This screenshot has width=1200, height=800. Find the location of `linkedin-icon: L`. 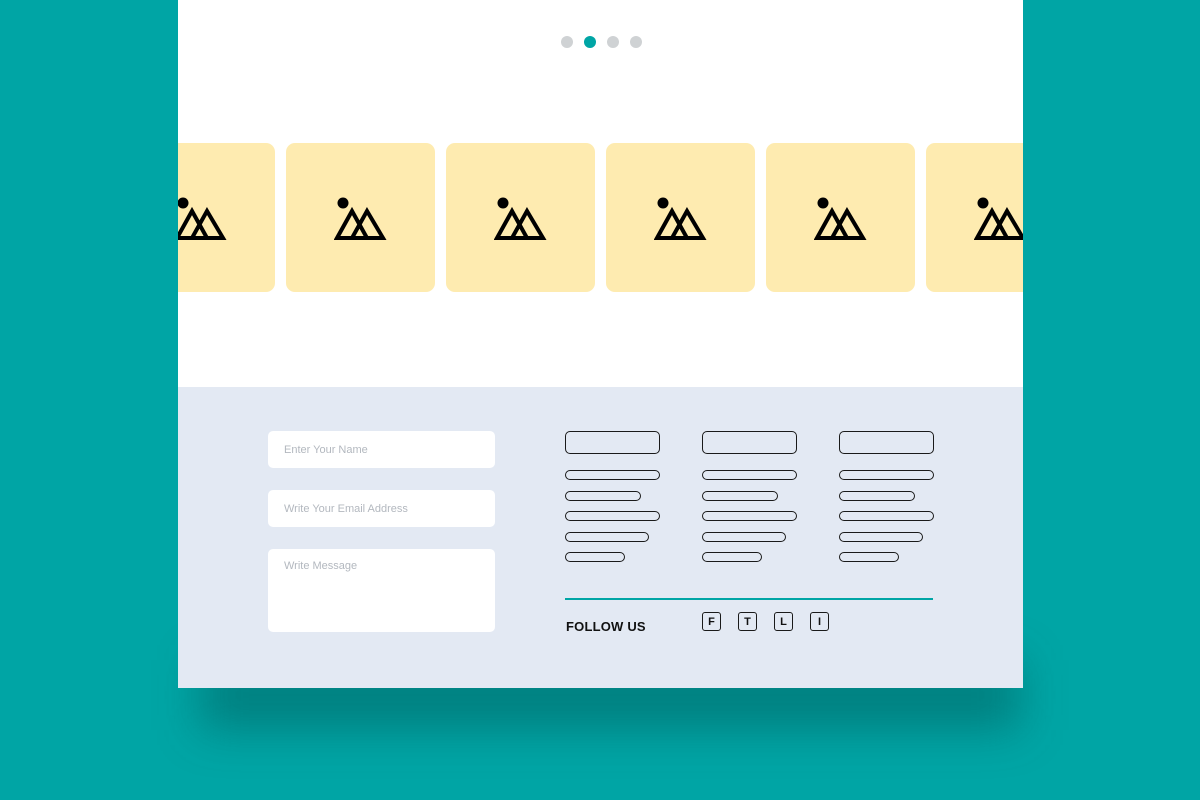

linkedin-icon: L is located at coordinates (783, 621).